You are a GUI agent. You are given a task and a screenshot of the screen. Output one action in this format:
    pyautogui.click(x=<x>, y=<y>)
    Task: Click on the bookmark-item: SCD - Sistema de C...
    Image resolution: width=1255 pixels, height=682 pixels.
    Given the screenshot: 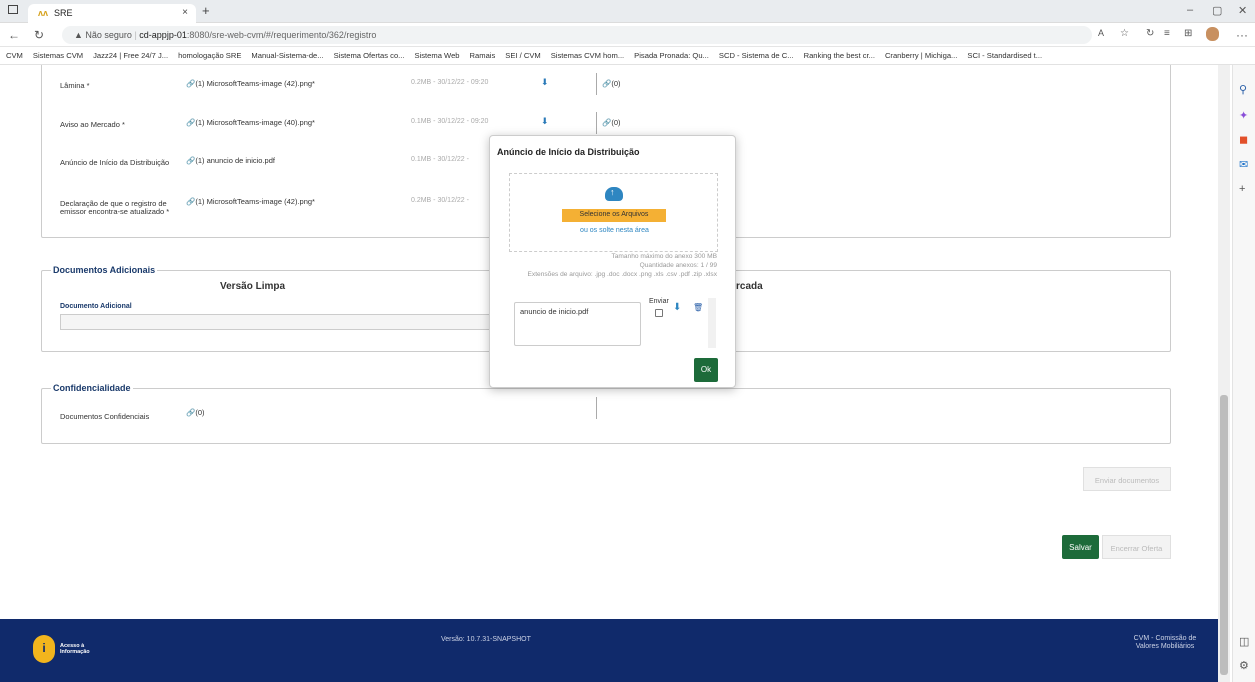 What is the action you would take?
    pyautogui.click(x=756, y=55)
    